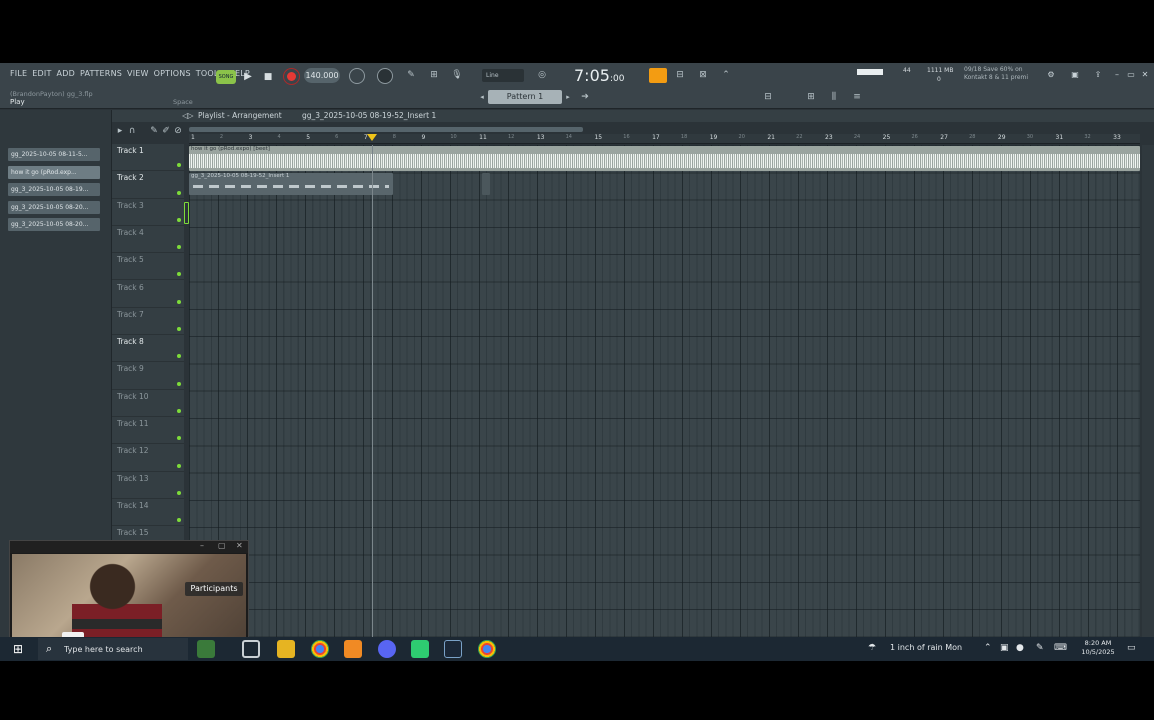  Describe the element at coordinates (148, 294) in the screenshot. I see `track-header: Track 6` at that location.